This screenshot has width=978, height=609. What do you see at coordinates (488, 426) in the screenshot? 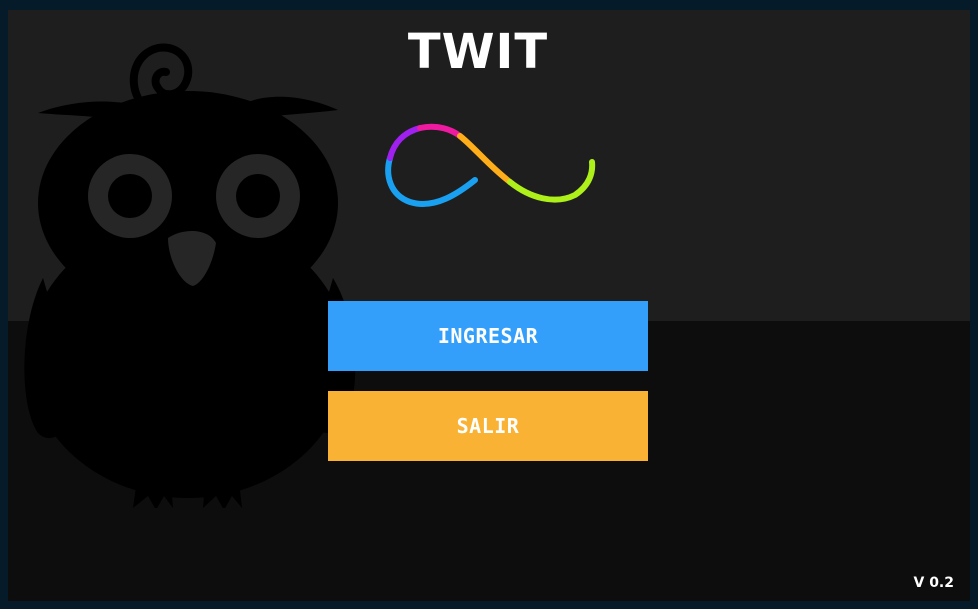
I see `salir-button: SALIR` at bounding box center [488, 426].